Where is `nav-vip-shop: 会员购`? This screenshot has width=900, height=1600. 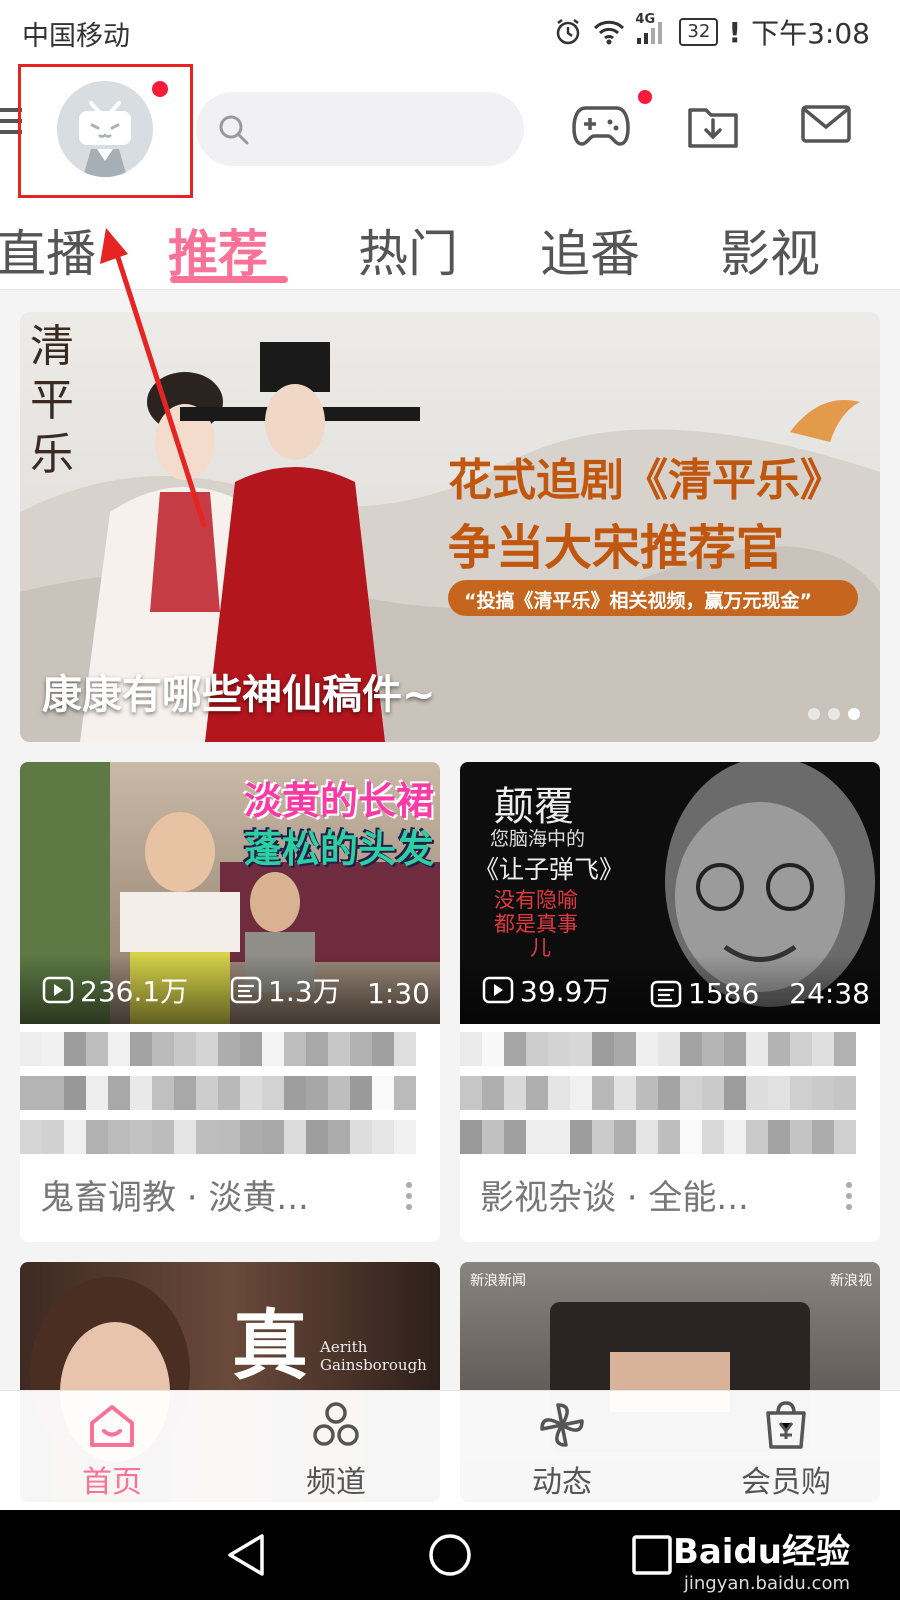 nav-vip-shop: 会员购 is located at coordinates (786, 1450).